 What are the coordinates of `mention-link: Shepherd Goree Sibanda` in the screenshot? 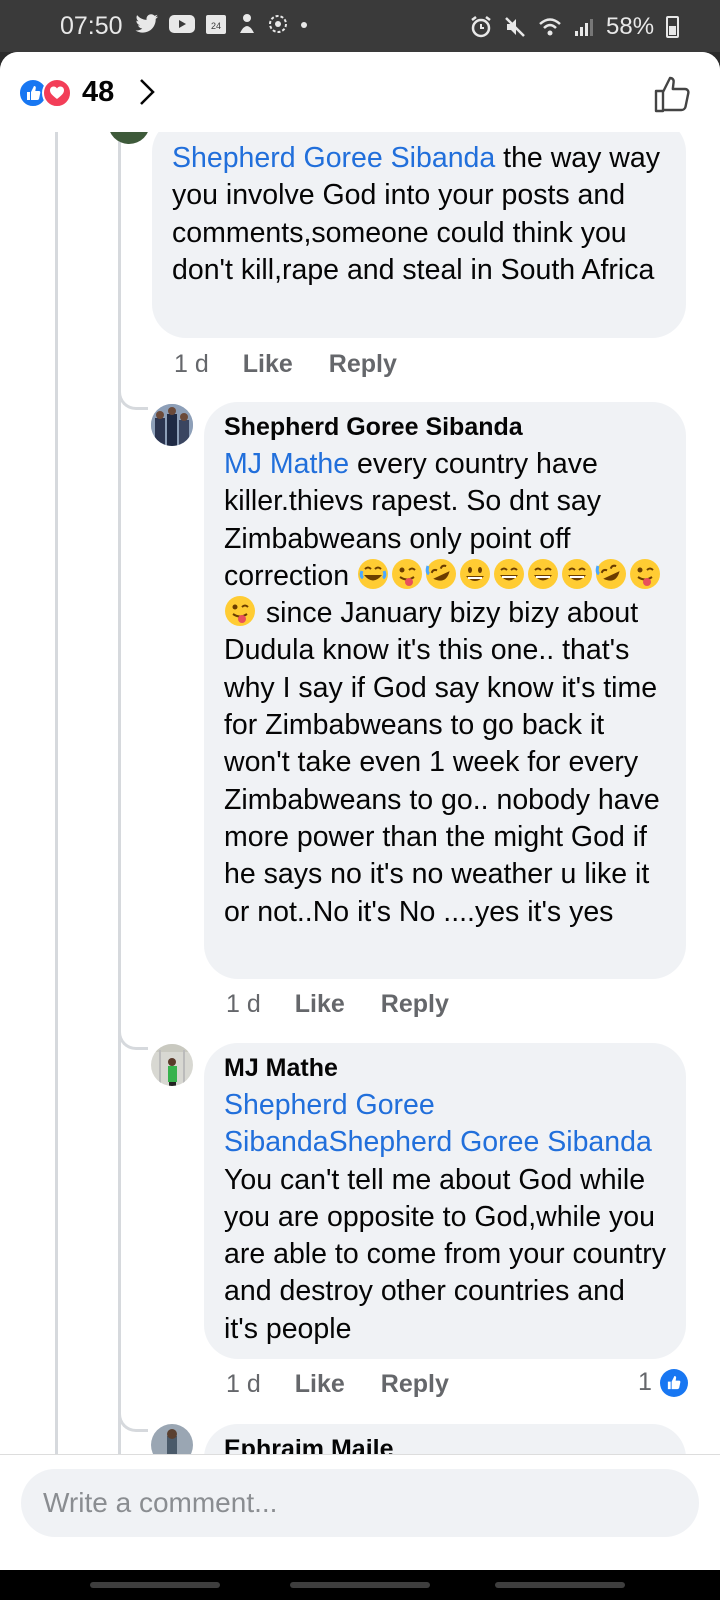 It's located at (333, 158).